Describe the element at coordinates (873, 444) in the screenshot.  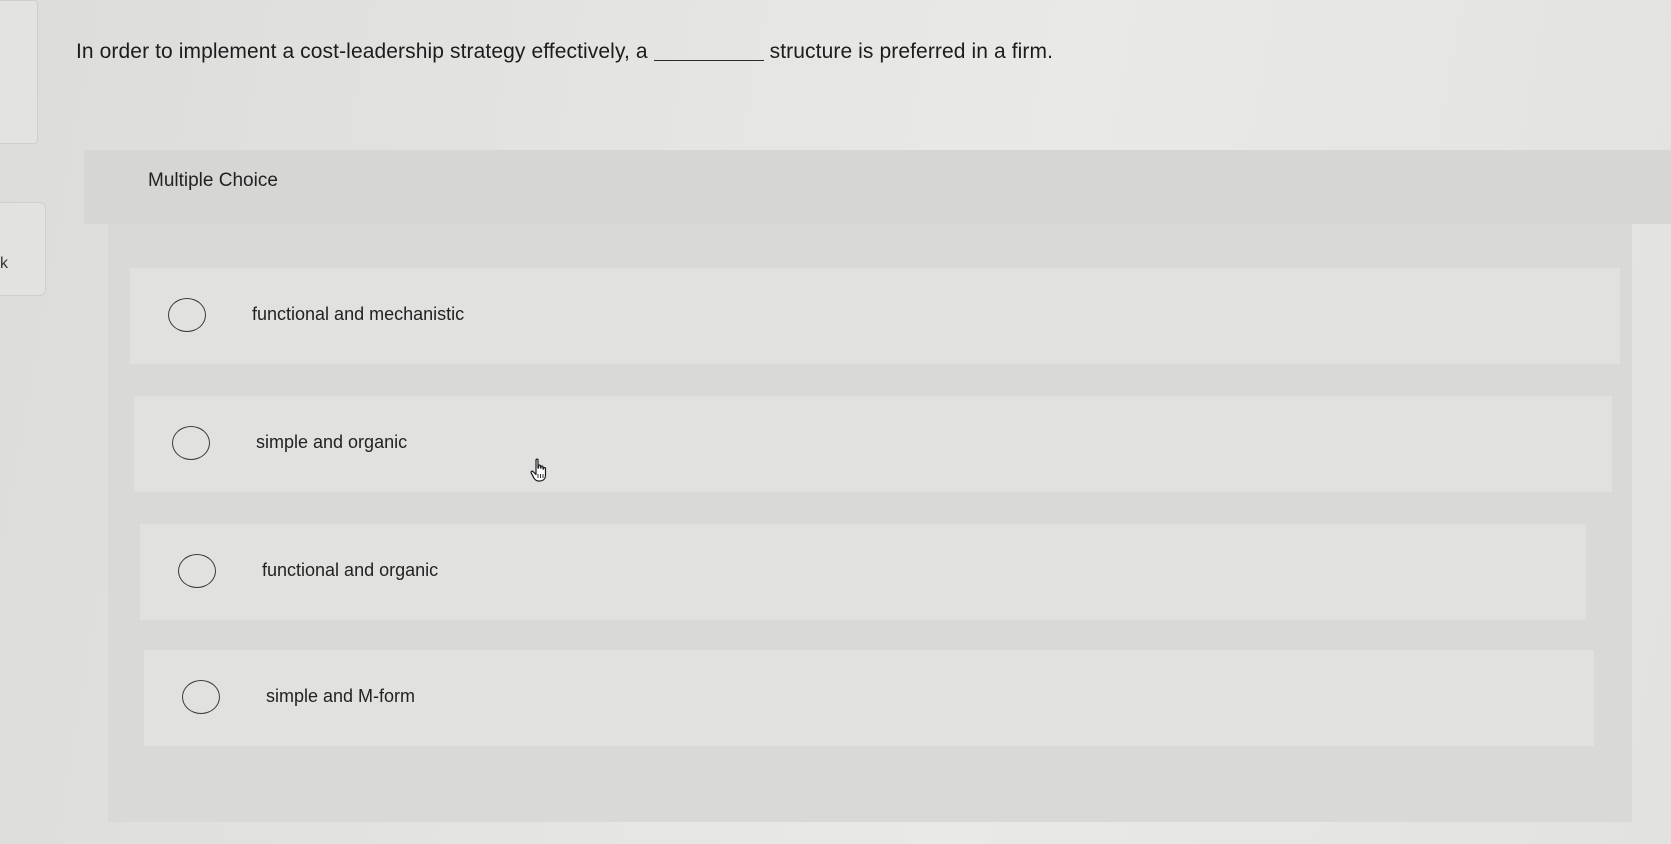
I see `choice-option-2: simple and organic` at that location.